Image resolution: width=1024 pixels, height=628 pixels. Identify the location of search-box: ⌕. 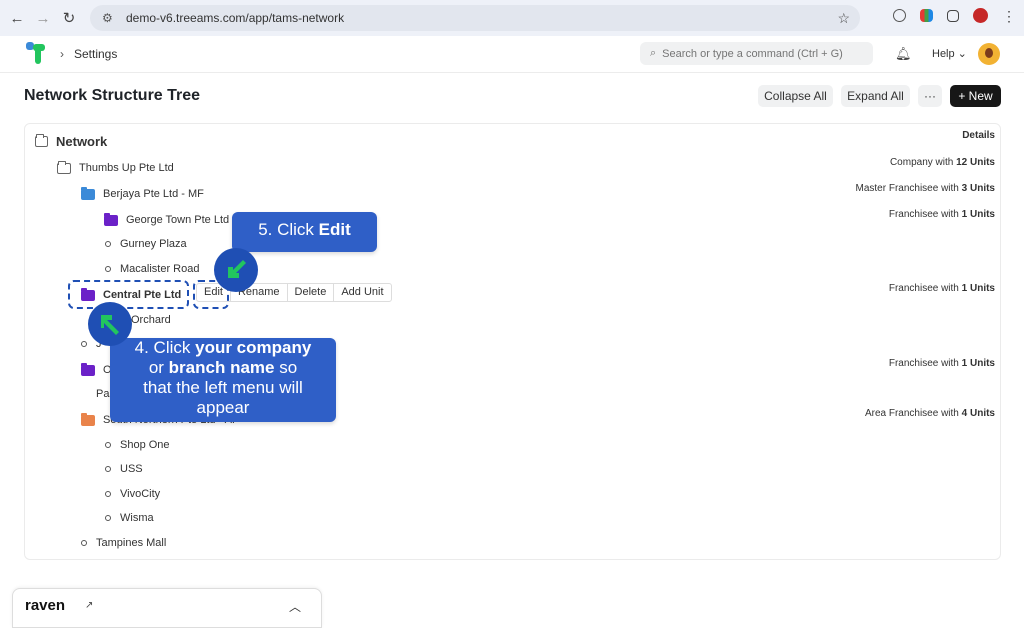
(756, 53).